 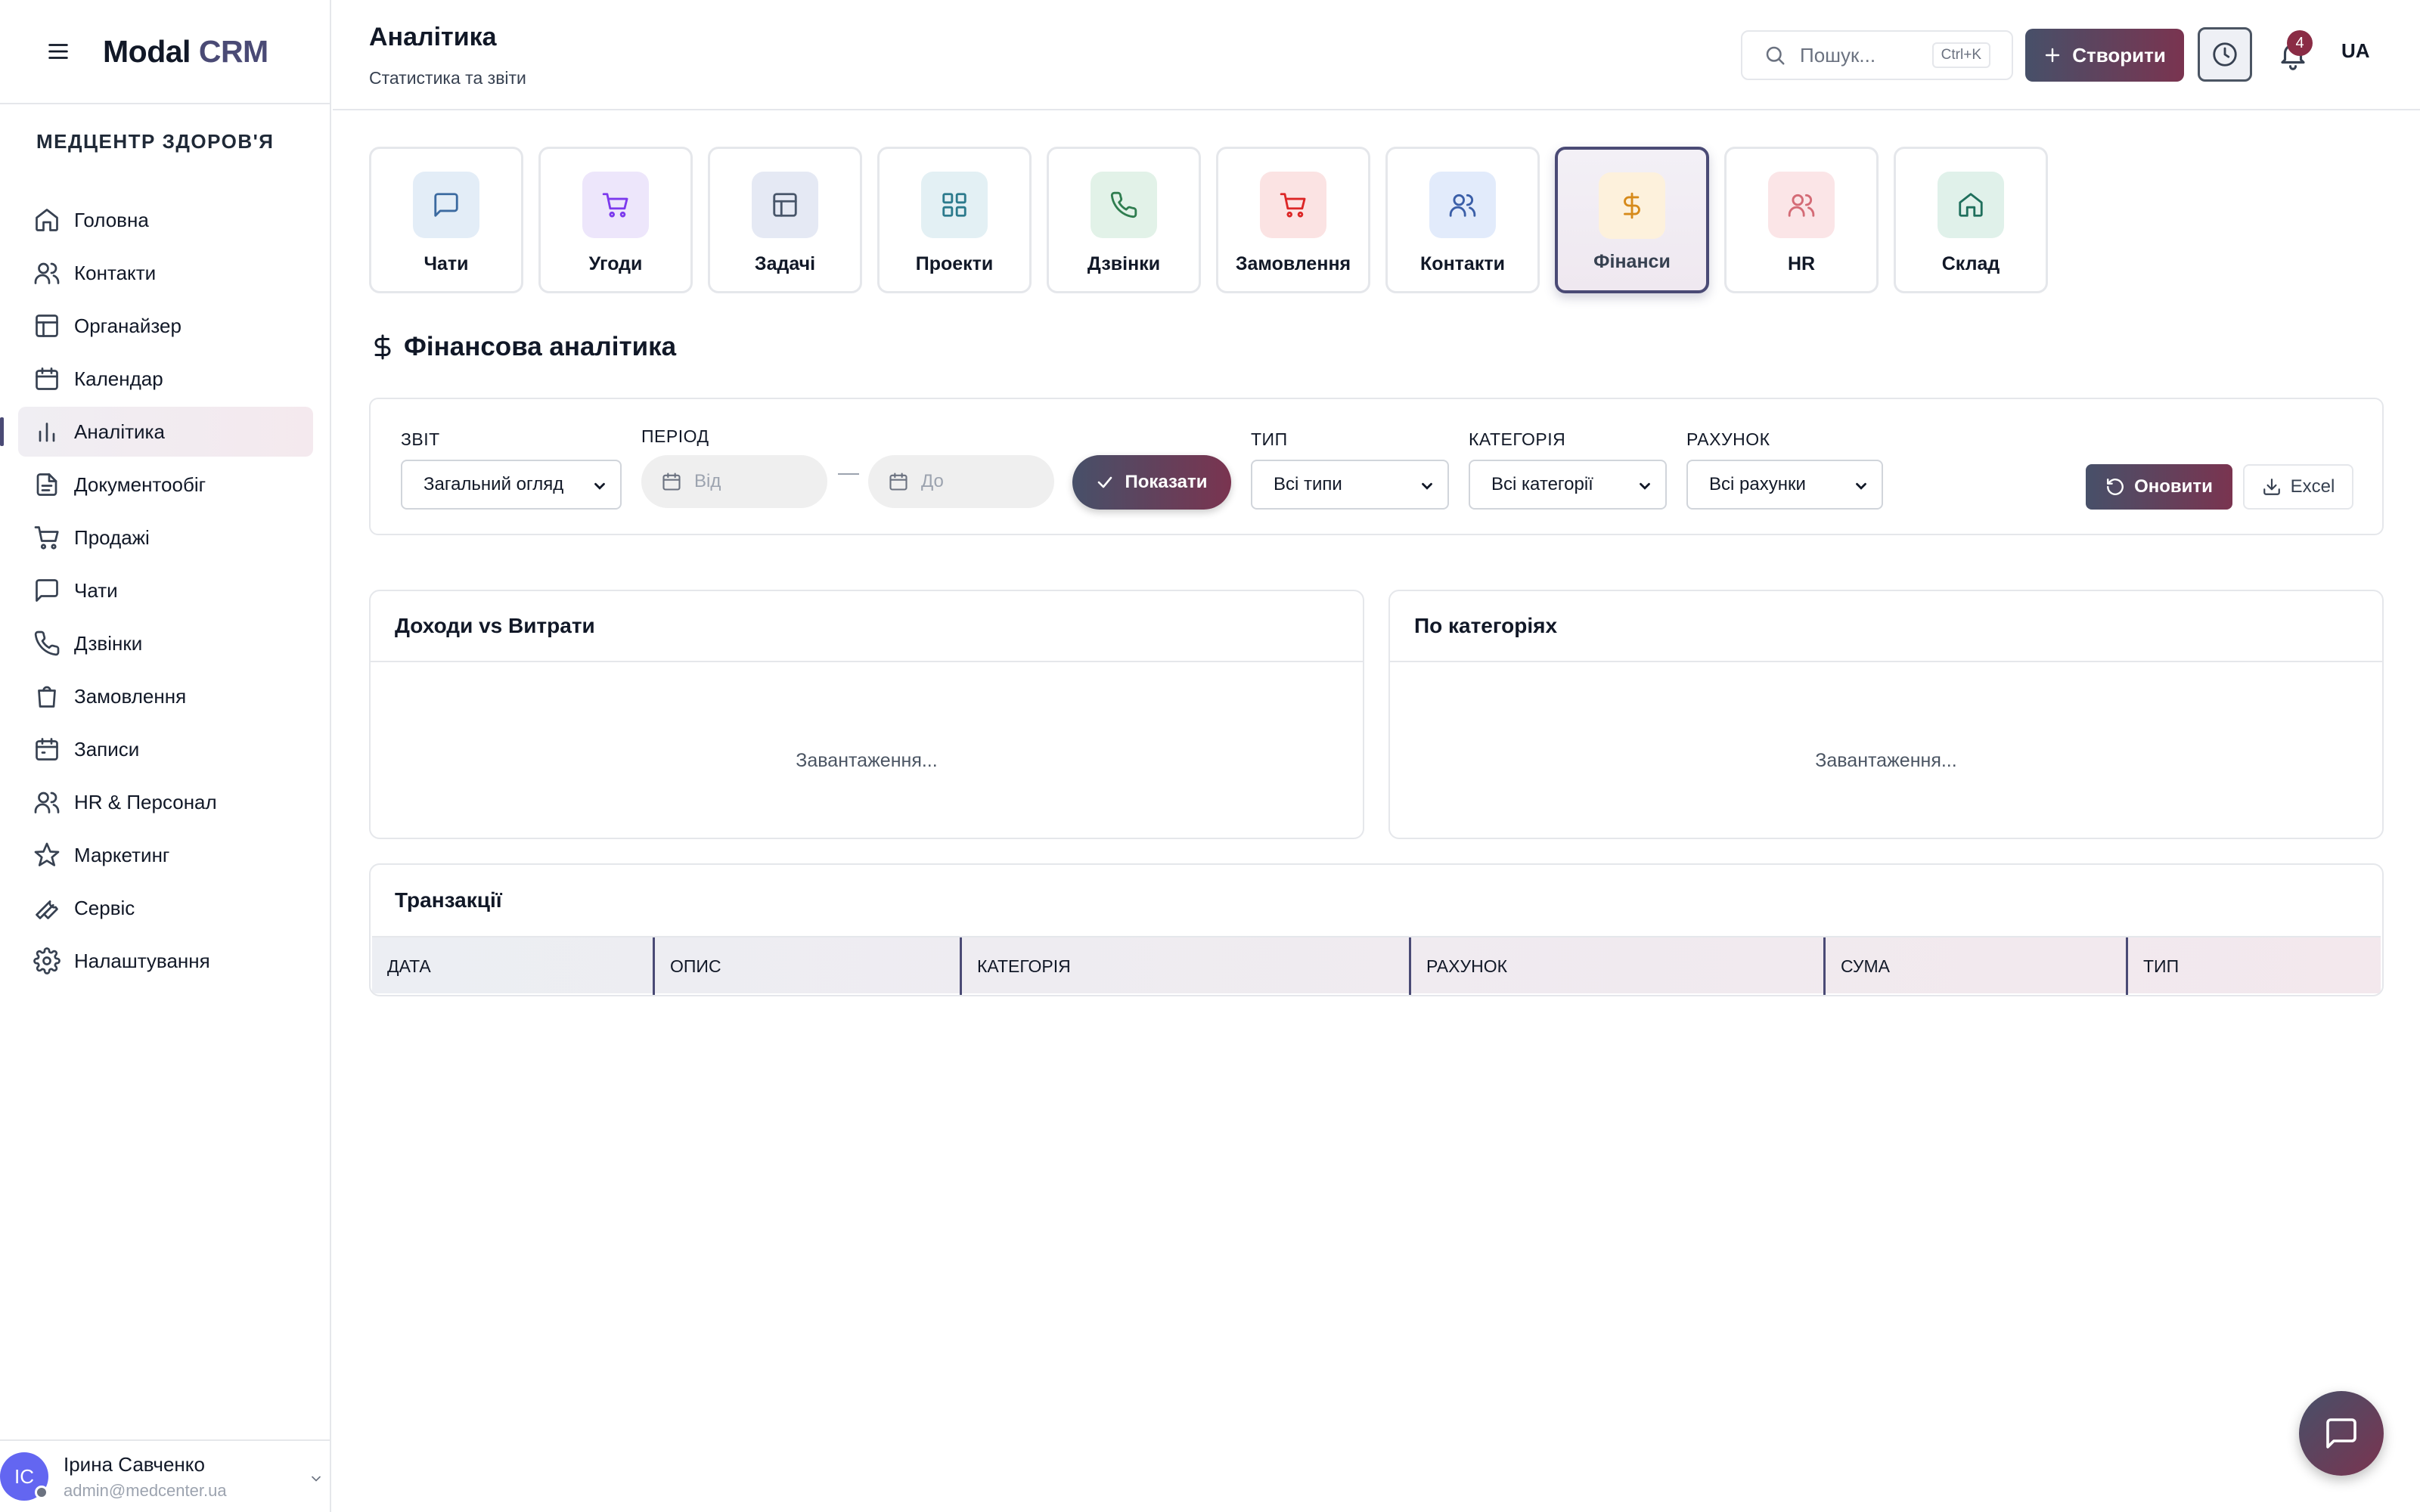 What do you see at coordinates (2254, 966) in the screenshot?
I see `column-header-type: ТИП` at bounding box center [2254, 966].